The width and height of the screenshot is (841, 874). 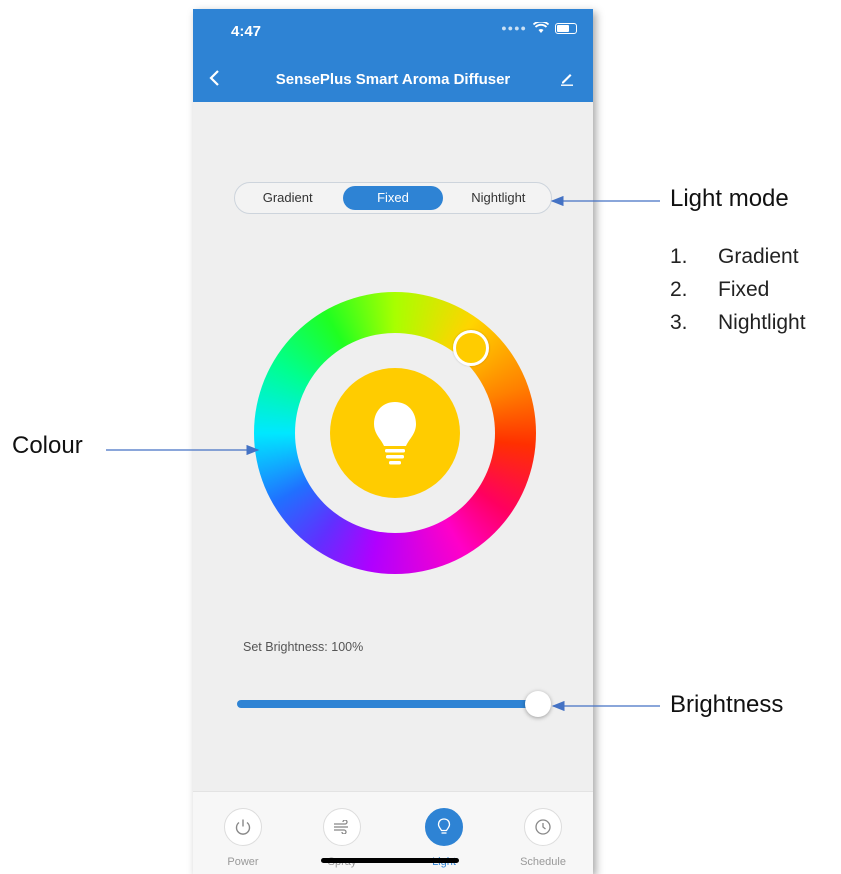 What do you see at coordinates (471, 348) in the screenshot?
I see `color-picker-handle` at bounding box center [471, 348].